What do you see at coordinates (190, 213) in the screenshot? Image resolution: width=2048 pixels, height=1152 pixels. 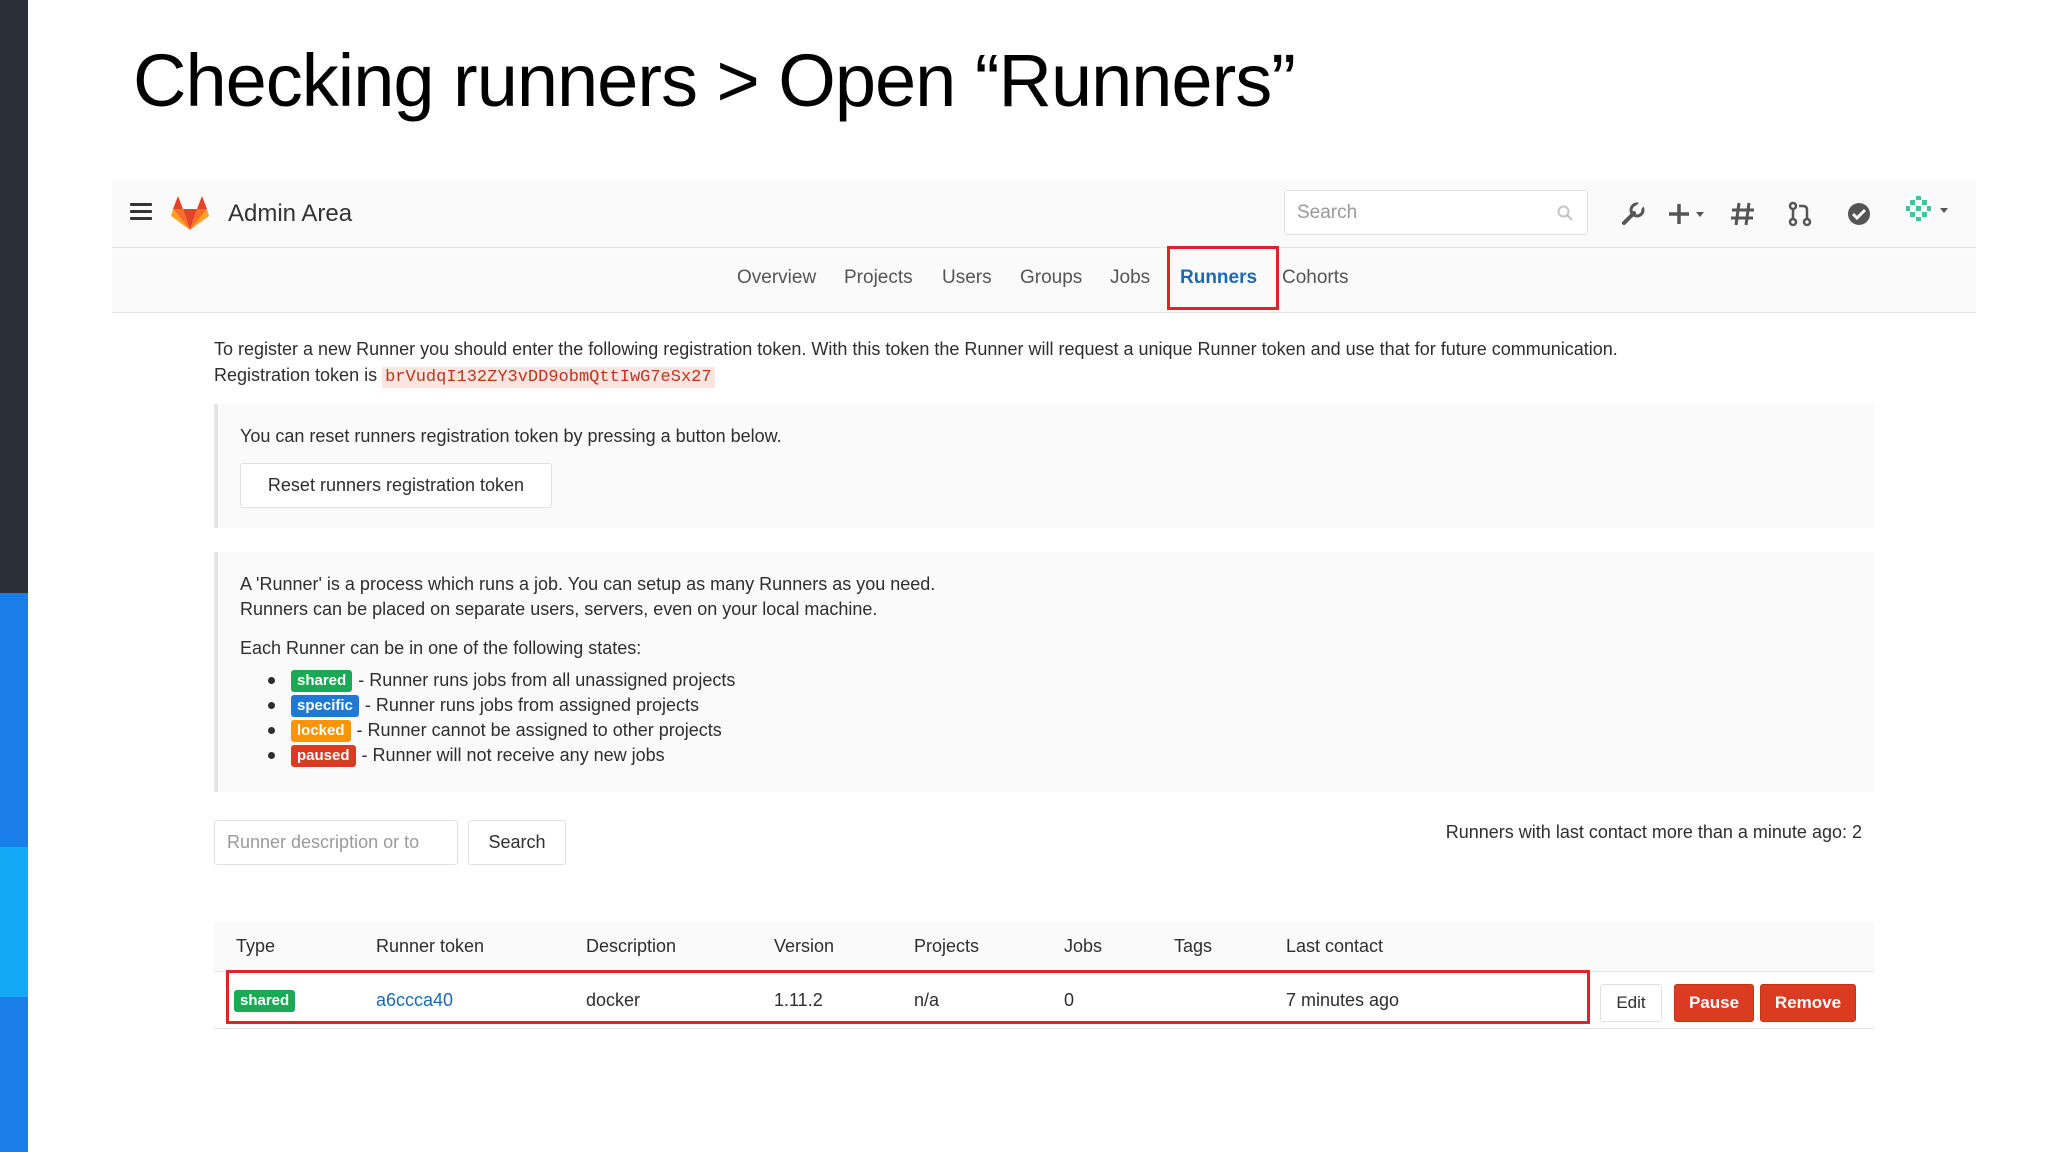 I see `gitlab-logo-icon` at bounding box center [190, 213].